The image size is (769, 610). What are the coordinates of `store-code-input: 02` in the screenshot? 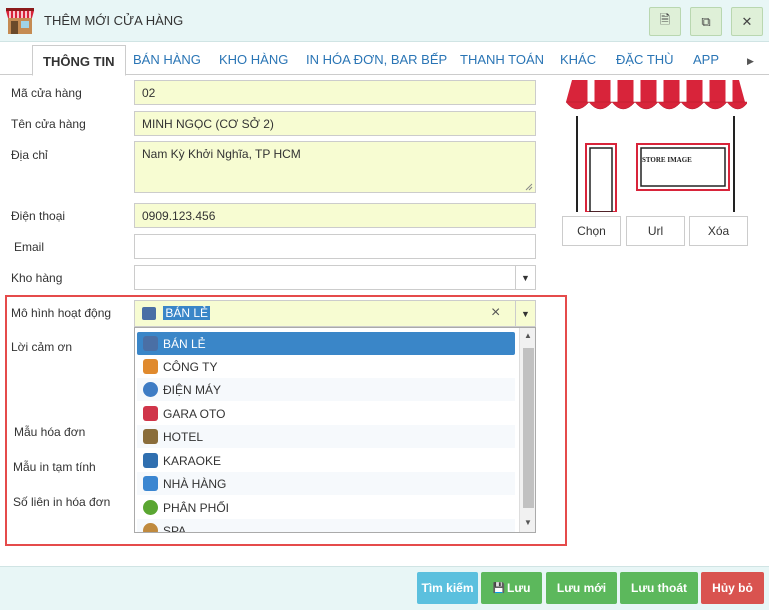 It's located at (335, 92).